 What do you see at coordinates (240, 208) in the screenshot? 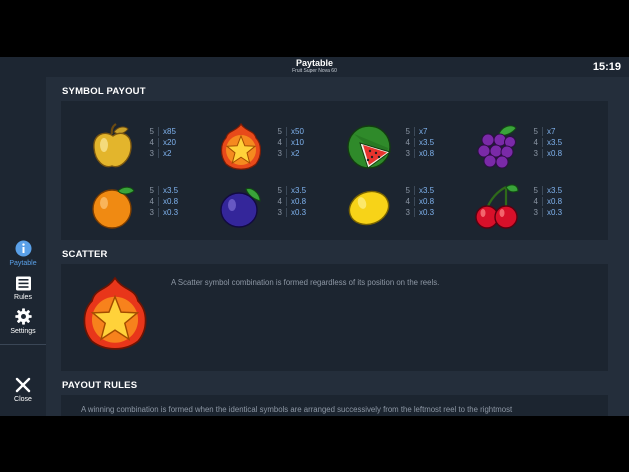
I see `plum-icon` at bounding box center [240, 208].